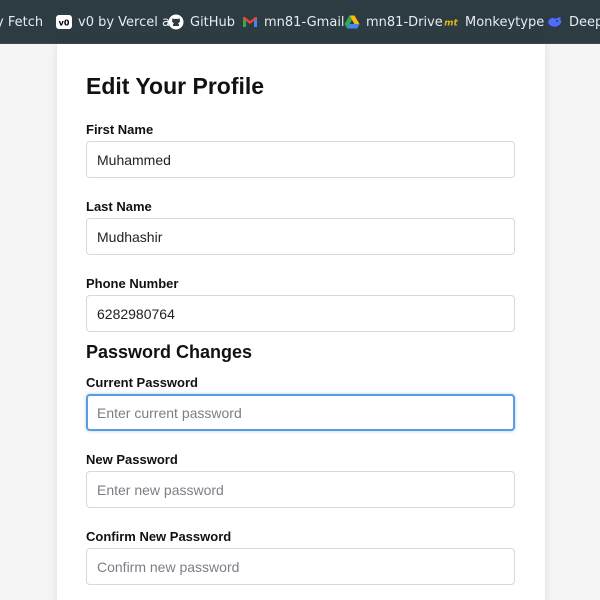  I want to click on current-password-input, so click(300, 412).